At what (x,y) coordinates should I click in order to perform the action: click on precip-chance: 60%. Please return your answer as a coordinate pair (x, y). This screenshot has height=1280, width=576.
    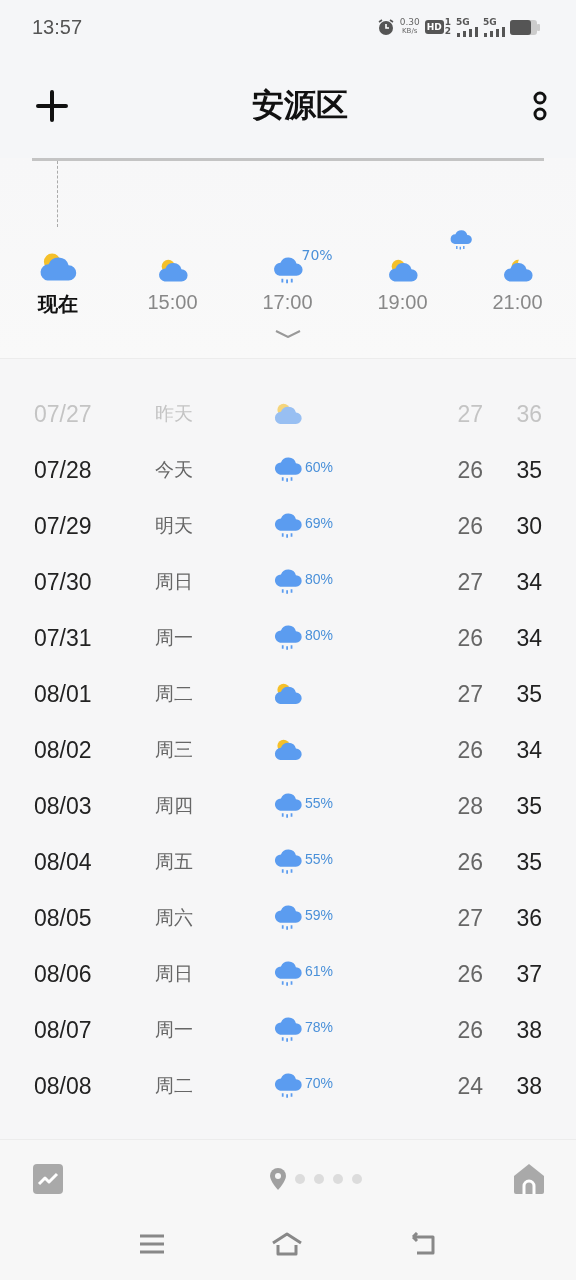
    Looking at the image, I should click on (319, 466).